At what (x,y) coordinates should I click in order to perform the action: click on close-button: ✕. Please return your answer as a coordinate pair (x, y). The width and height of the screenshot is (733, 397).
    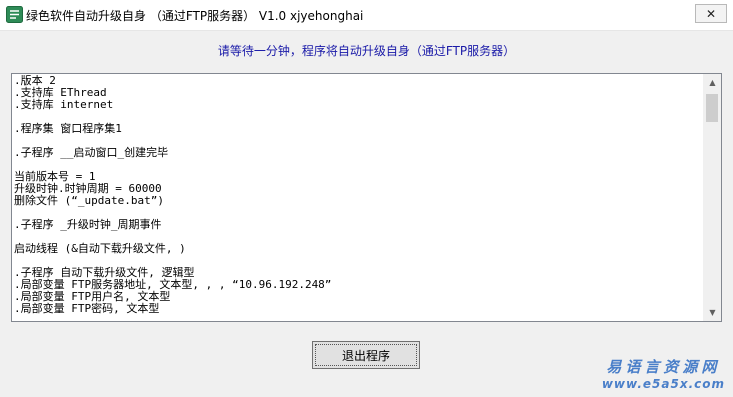
    Looking at the image, I should click on (711, 13).